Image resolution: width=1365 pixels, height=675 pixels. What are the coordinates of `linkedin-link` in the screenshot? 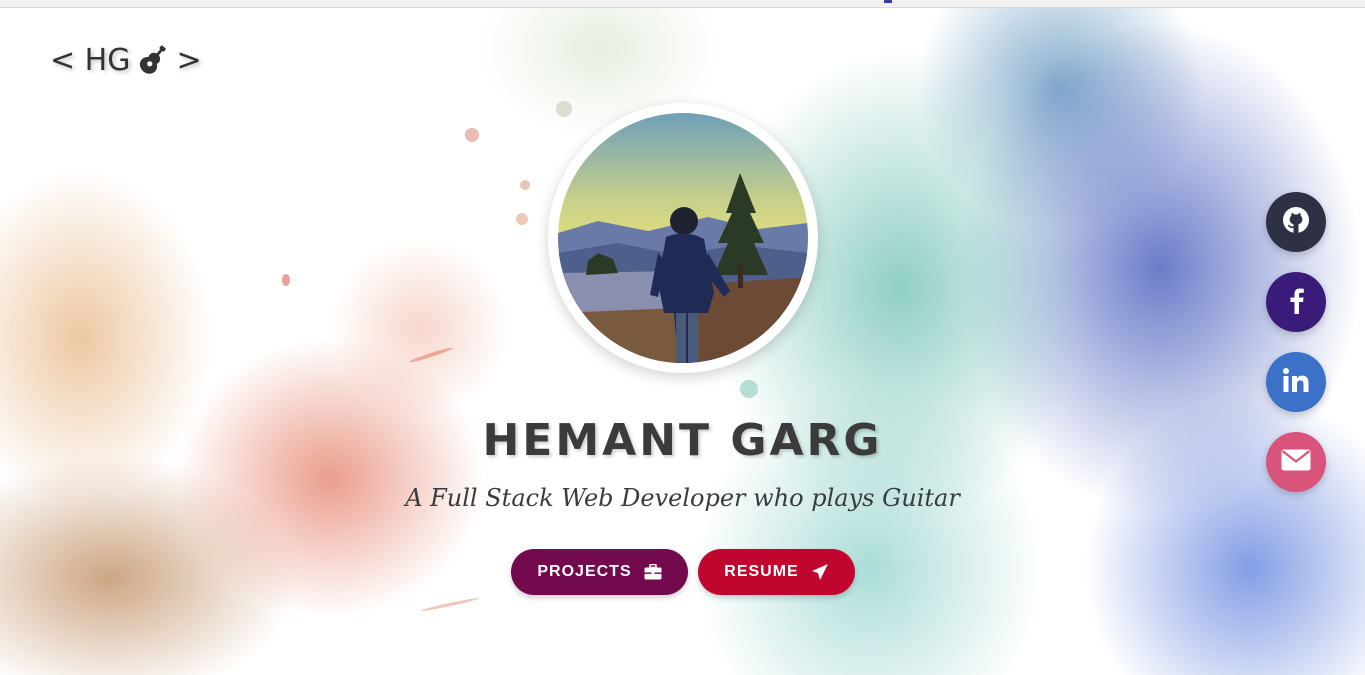 It's located at (1296, 382).